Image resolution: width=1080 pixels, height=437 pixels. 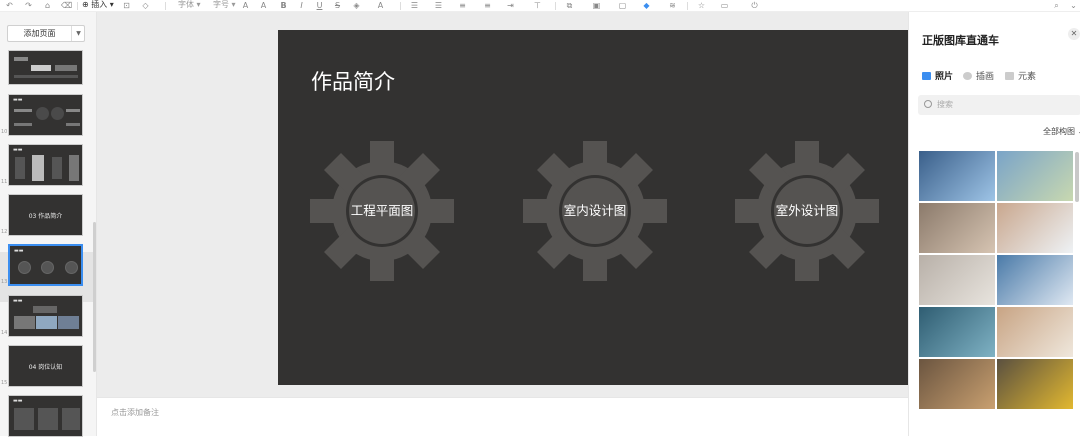 What do you see at coordinates (1020, 75) in the screenshot?
I see `tab-elements: 元素` at bounding box center [1020, 75].